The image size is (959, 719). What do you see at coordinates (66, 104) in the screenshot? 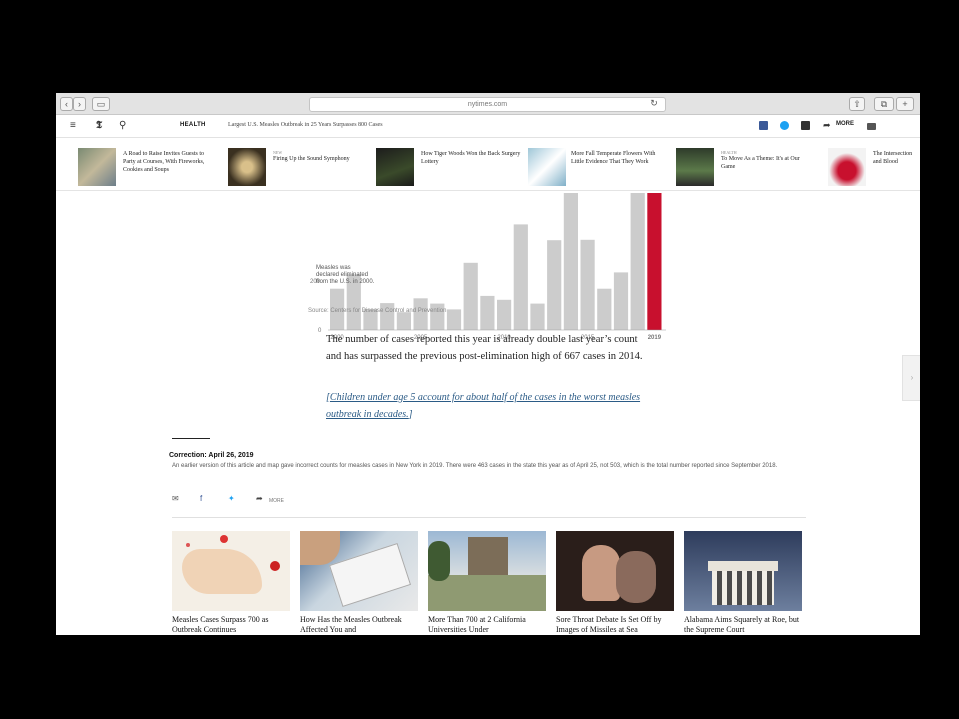
I see `back-button: ‹` at bounding box center [66, 104].